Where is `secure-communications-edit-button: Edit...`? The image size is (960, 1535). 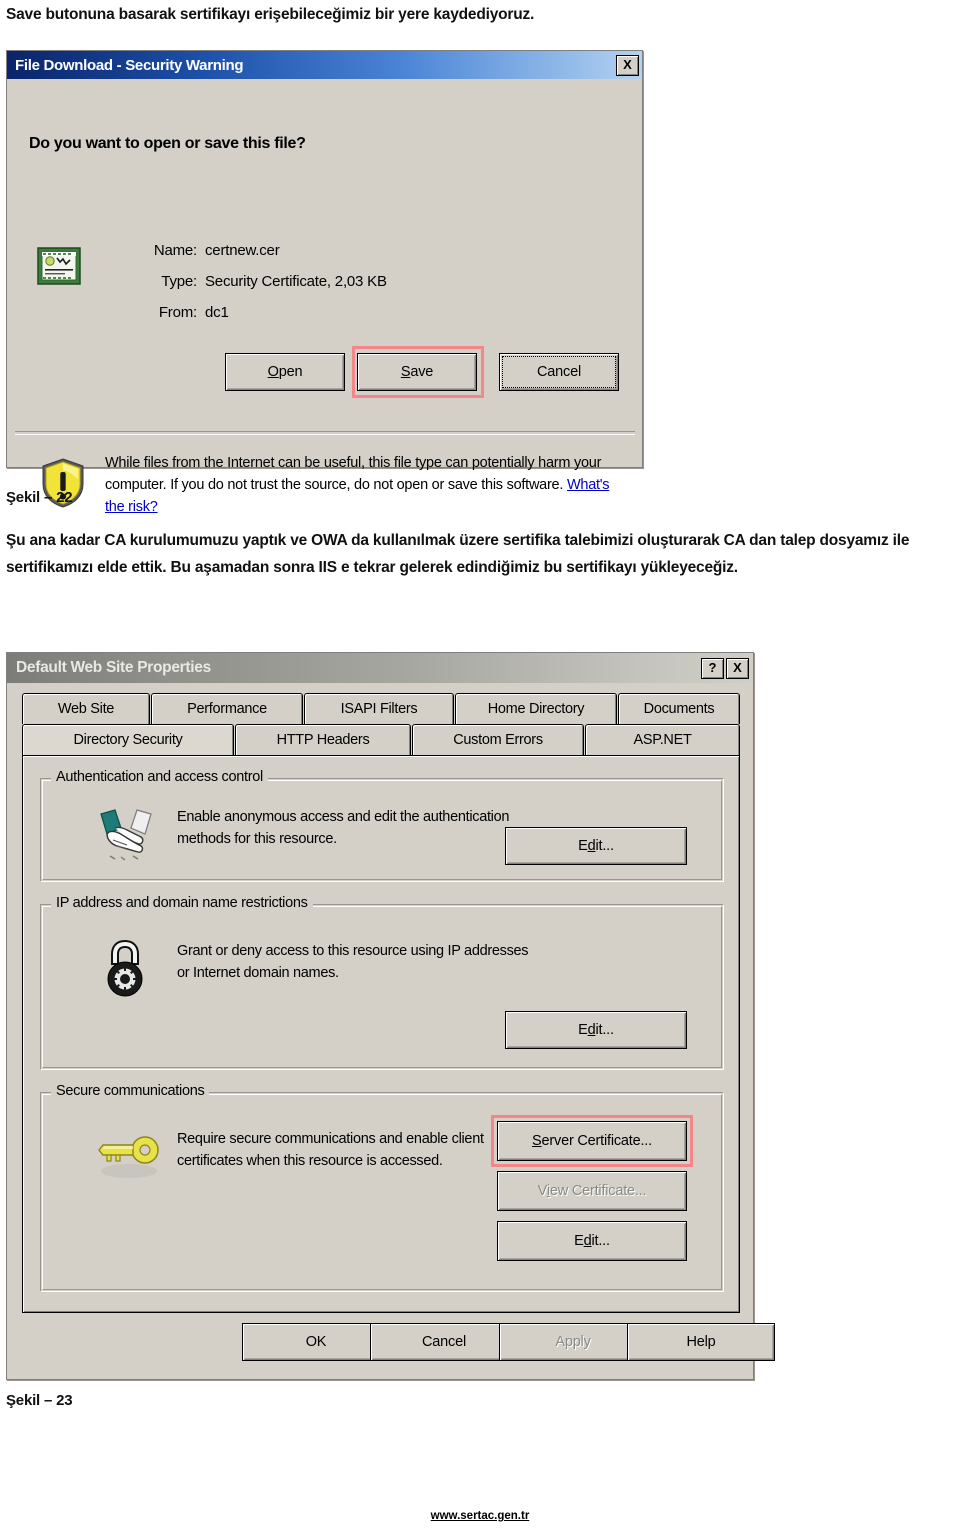
secure-communications-edit-button: Edit... is located at coordinates (592, 1241).